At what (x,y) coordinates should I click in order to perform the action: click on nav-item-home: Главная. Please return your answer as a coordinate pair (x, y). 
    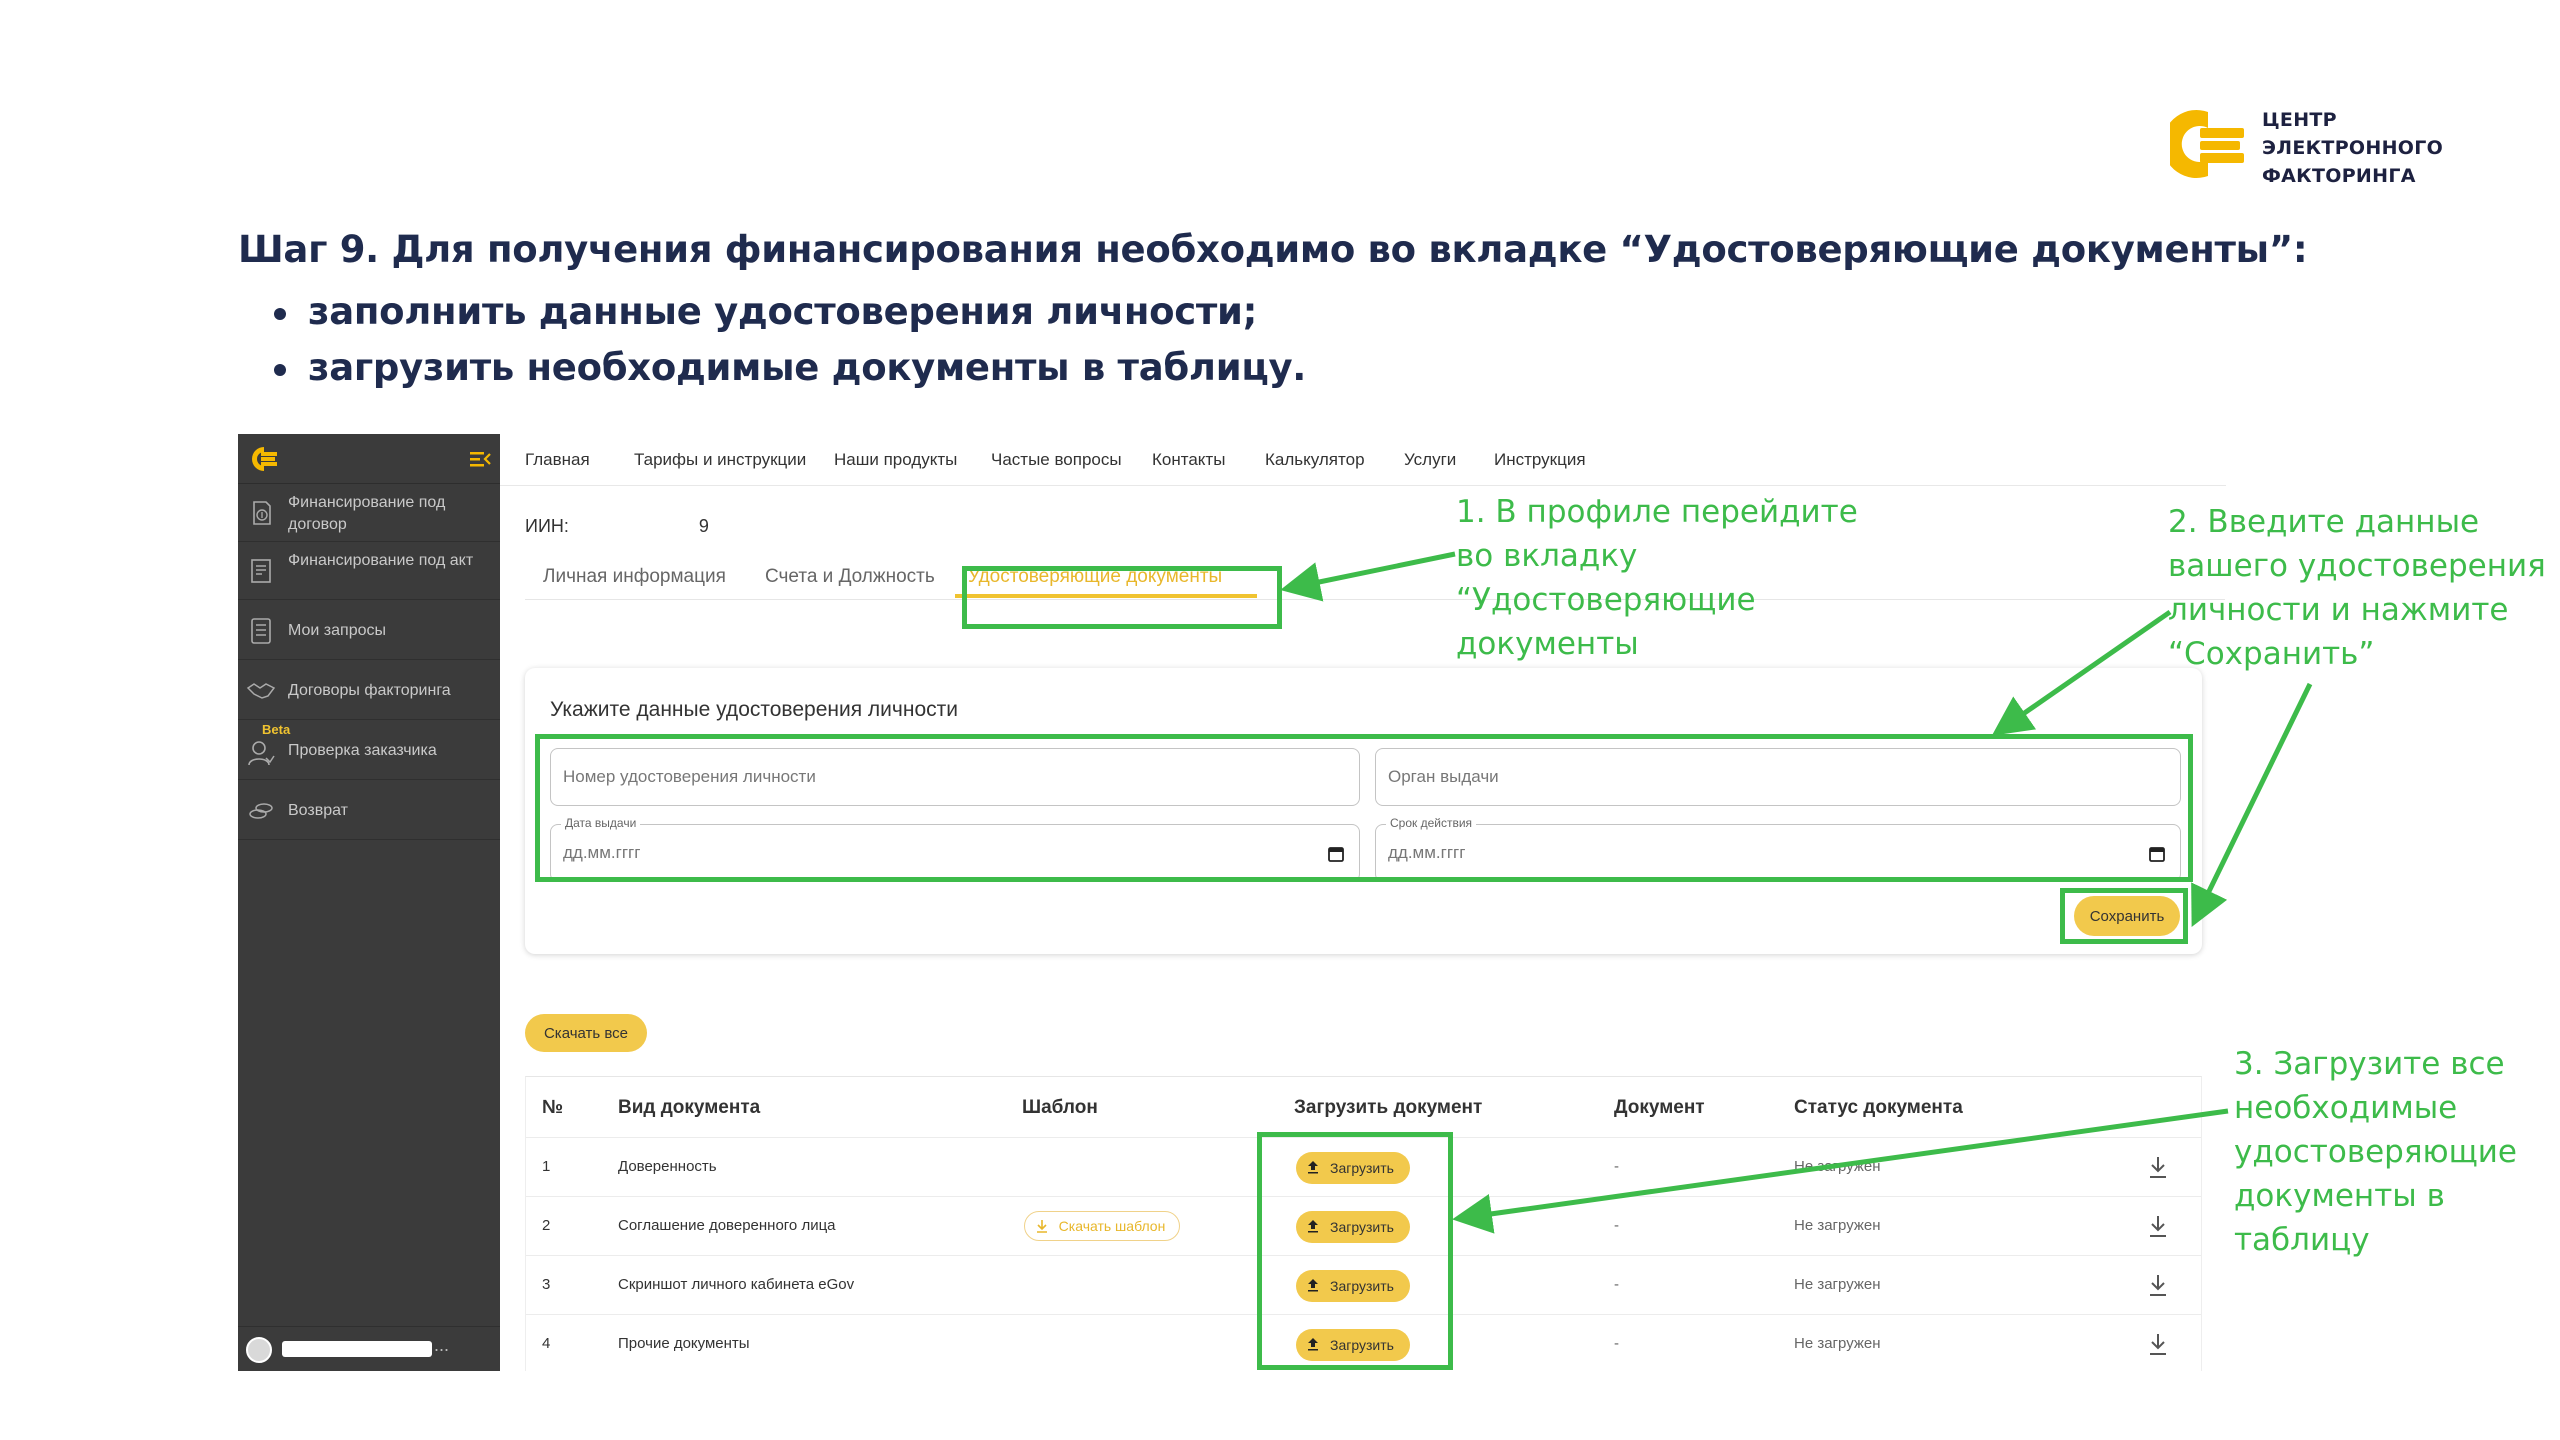
    Looking at the image, I should click on (557, 460).